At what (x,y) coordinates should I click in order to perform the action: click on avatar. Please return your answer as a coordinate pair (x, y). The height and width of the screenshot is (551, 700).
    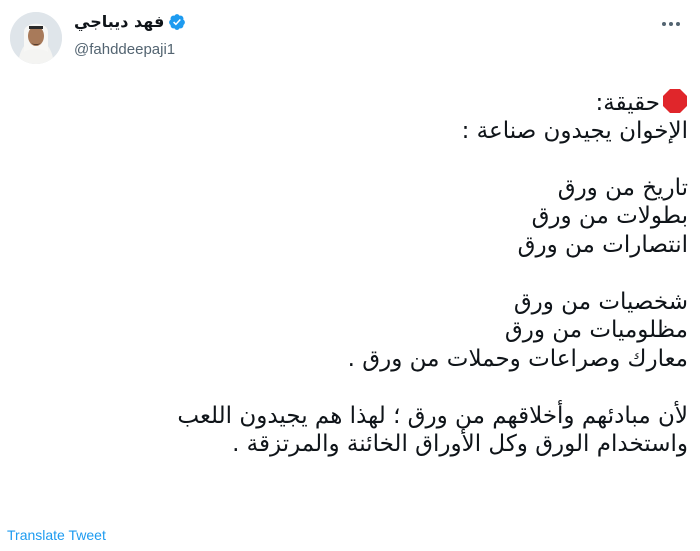
    Looking at the image, I should click on (36, 38).